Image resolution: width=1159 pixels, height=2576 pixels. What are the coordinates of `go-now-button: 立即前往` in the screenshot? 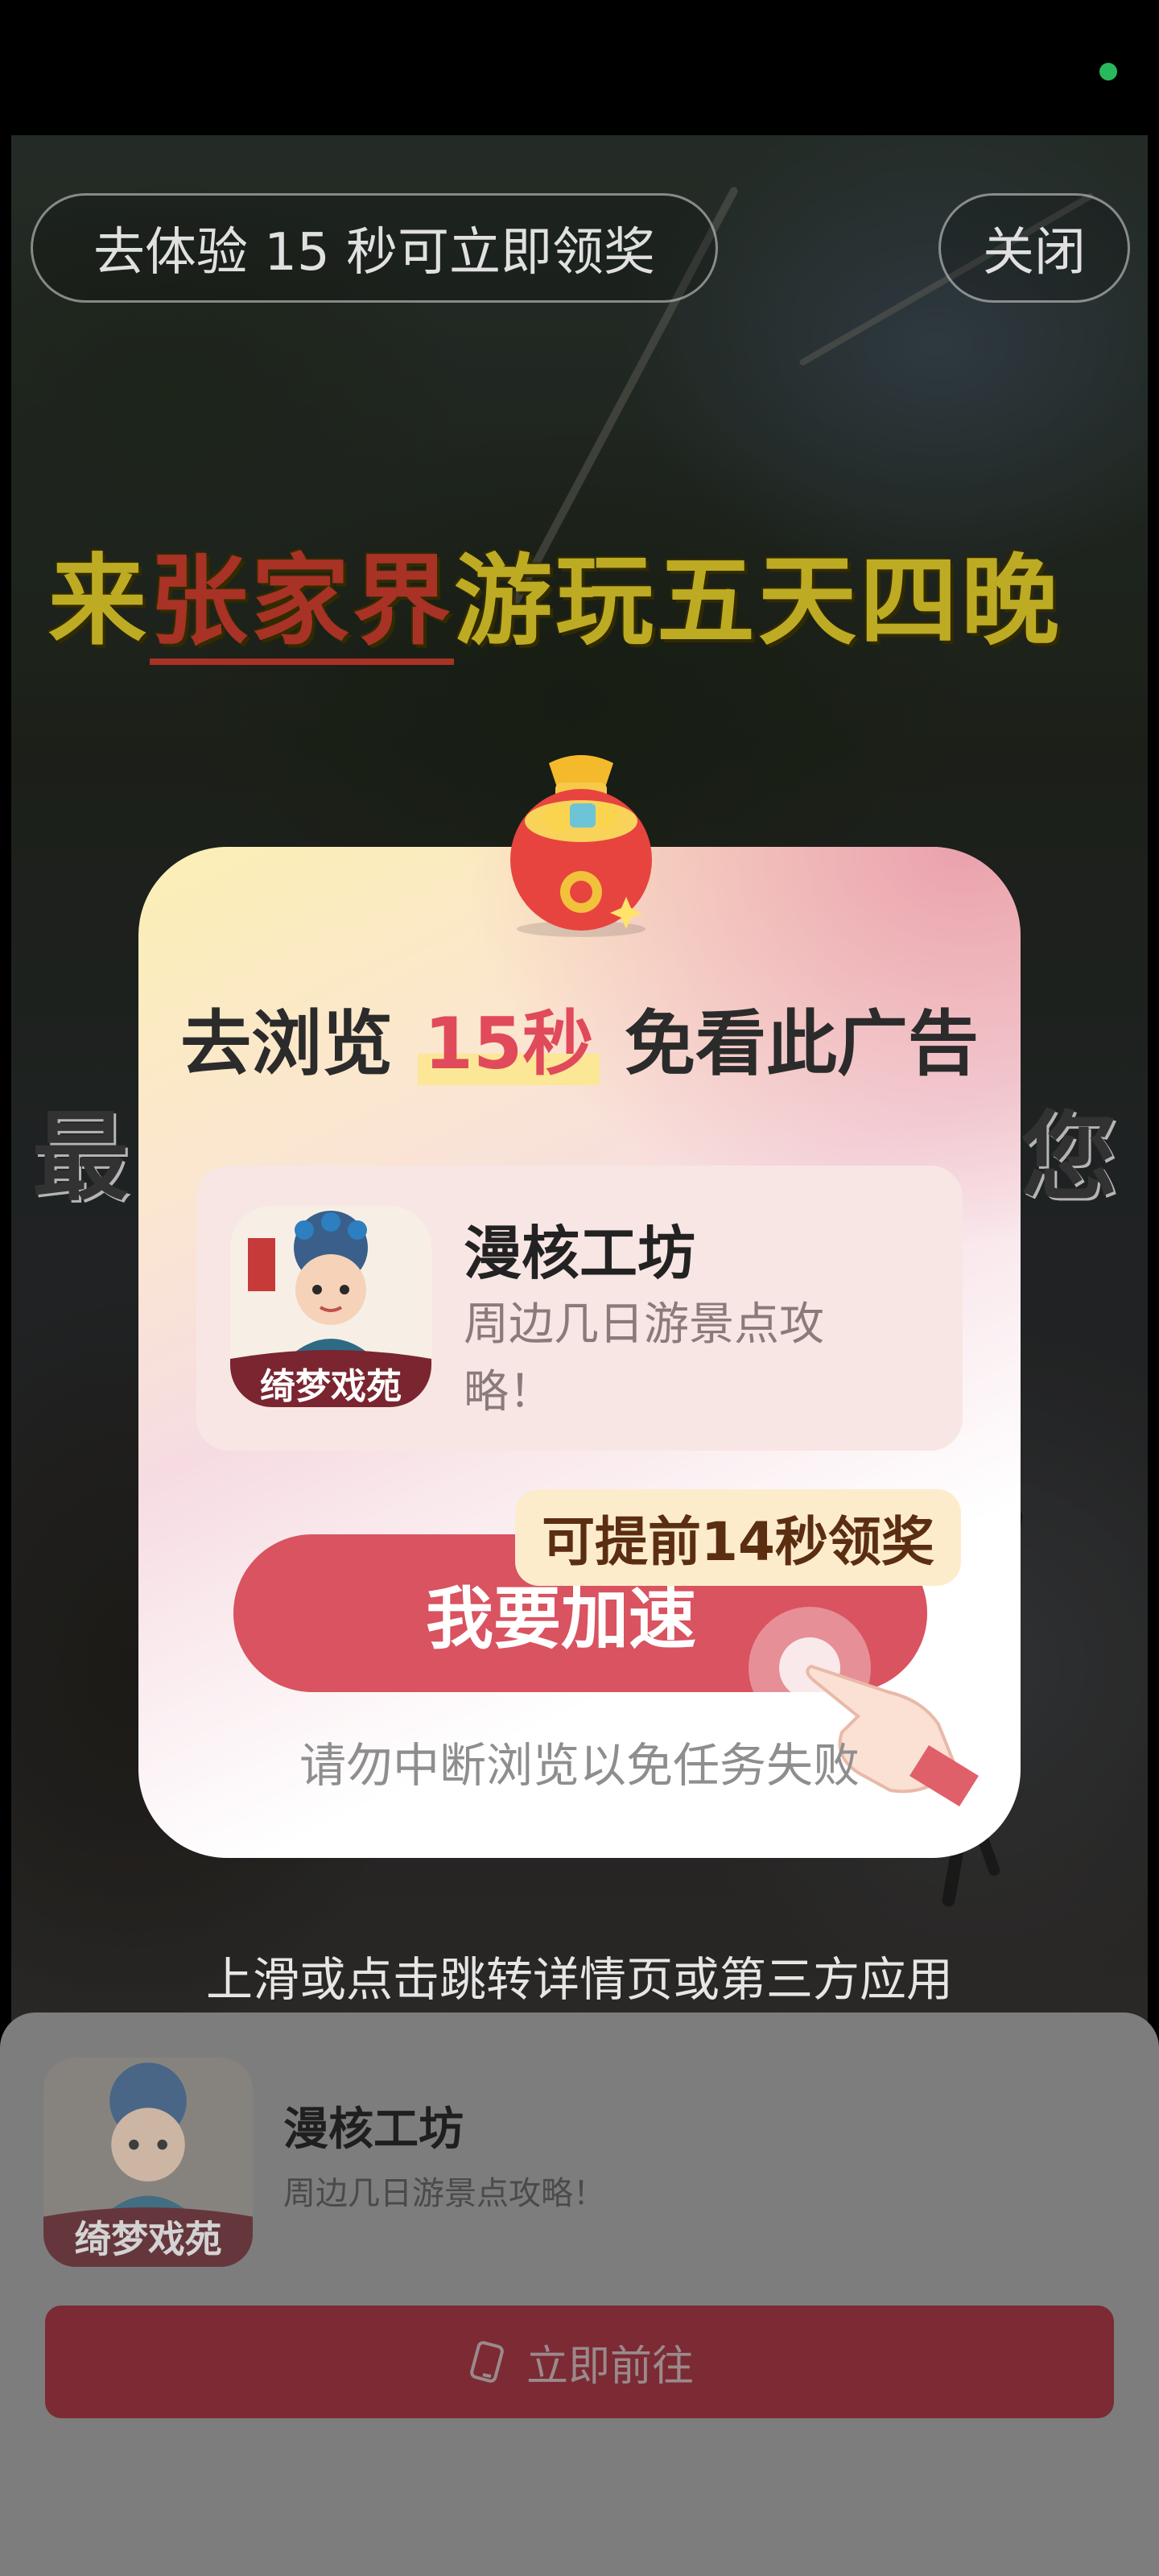 It's located at (579, 2362).